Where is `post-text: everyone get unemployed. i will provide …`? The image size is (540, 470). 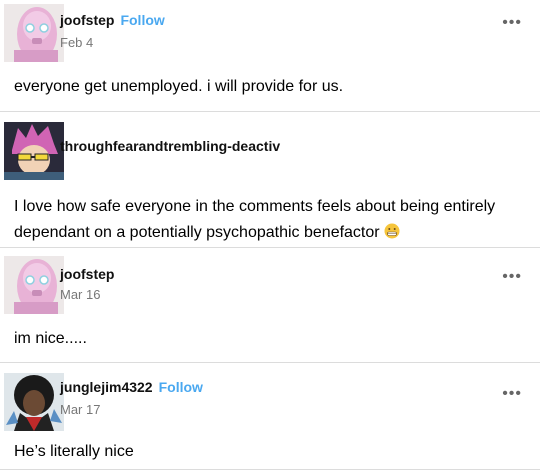
post-text: everyone get unemployed. i will provide … is located at coordinates (179, 86).